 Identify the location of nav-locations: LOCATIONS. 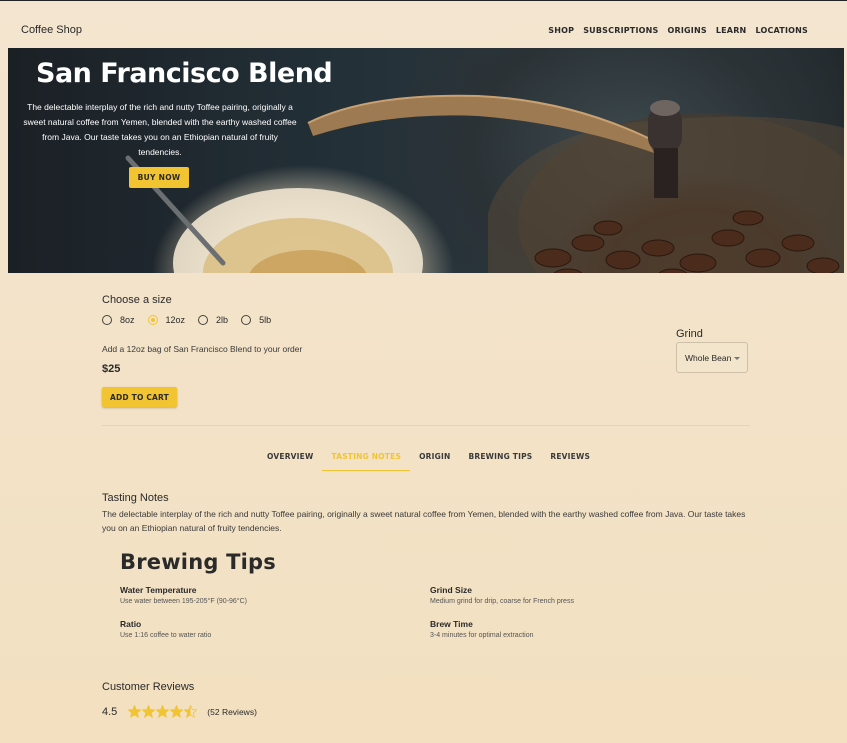
(781, 30).